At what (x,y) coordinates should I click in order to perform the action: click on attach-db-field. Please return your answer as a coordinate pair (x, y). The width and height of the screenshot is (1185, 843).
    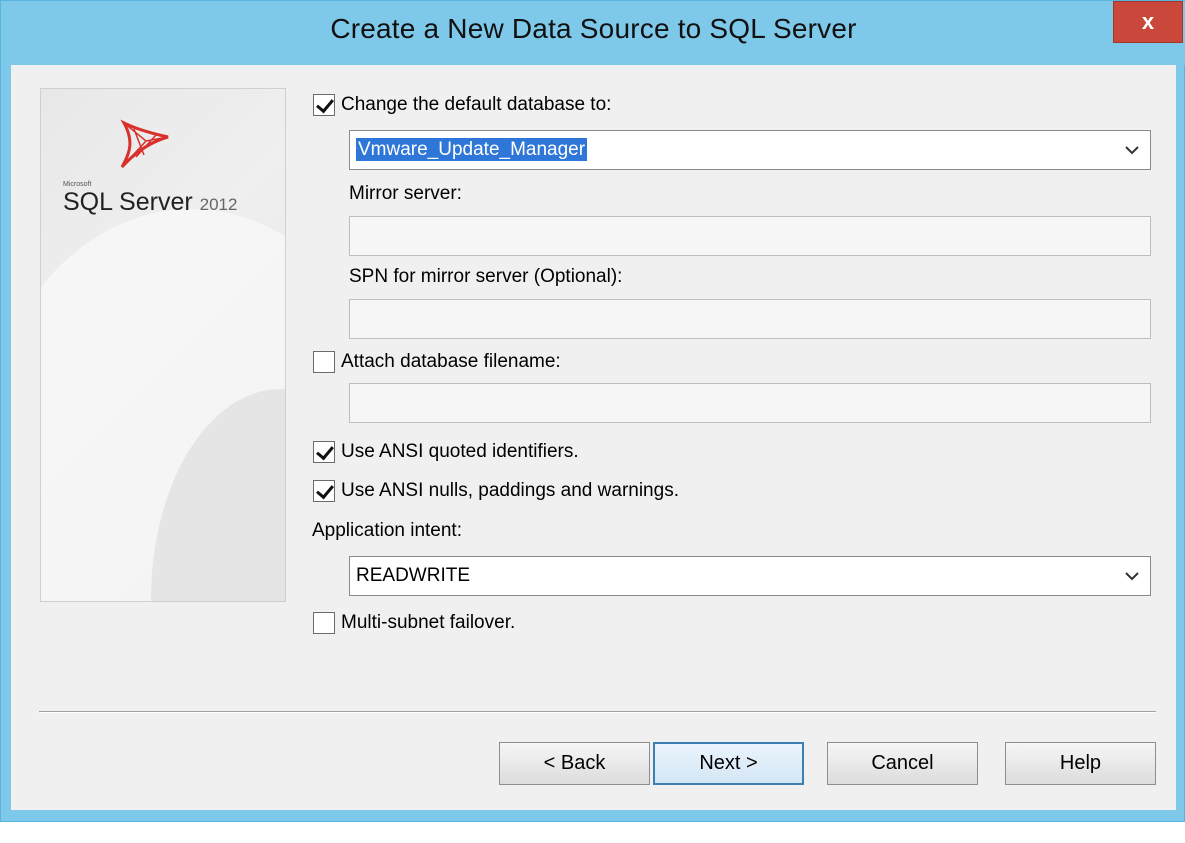
    Looking at the image, I should click on (750, 403).